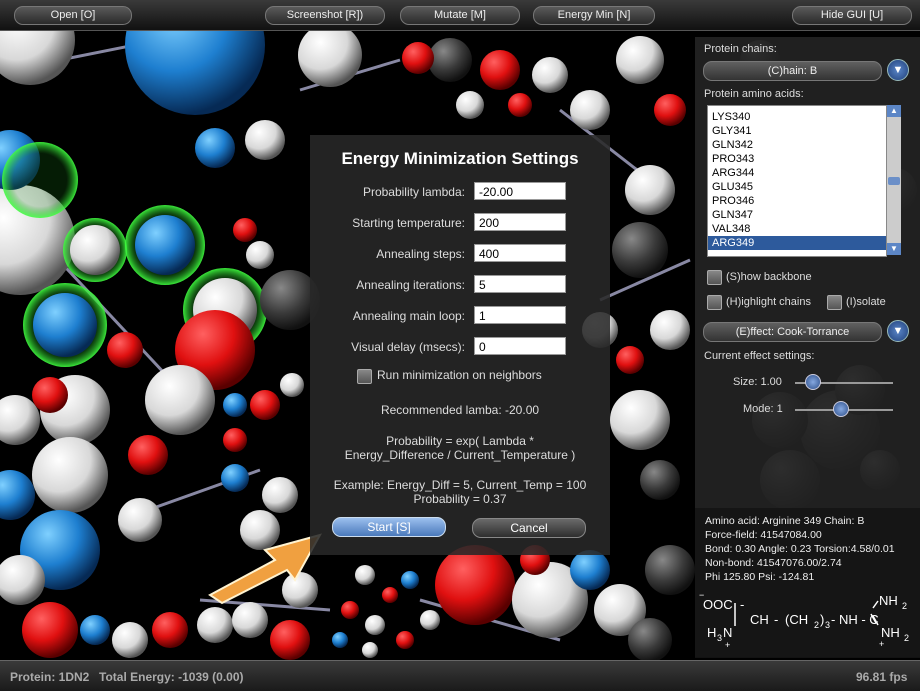 This screenshot has height=691, width=920. Describe the element at coordinates (742, 604) in the screenshot. I see `formula-dash-1: -` at that location.